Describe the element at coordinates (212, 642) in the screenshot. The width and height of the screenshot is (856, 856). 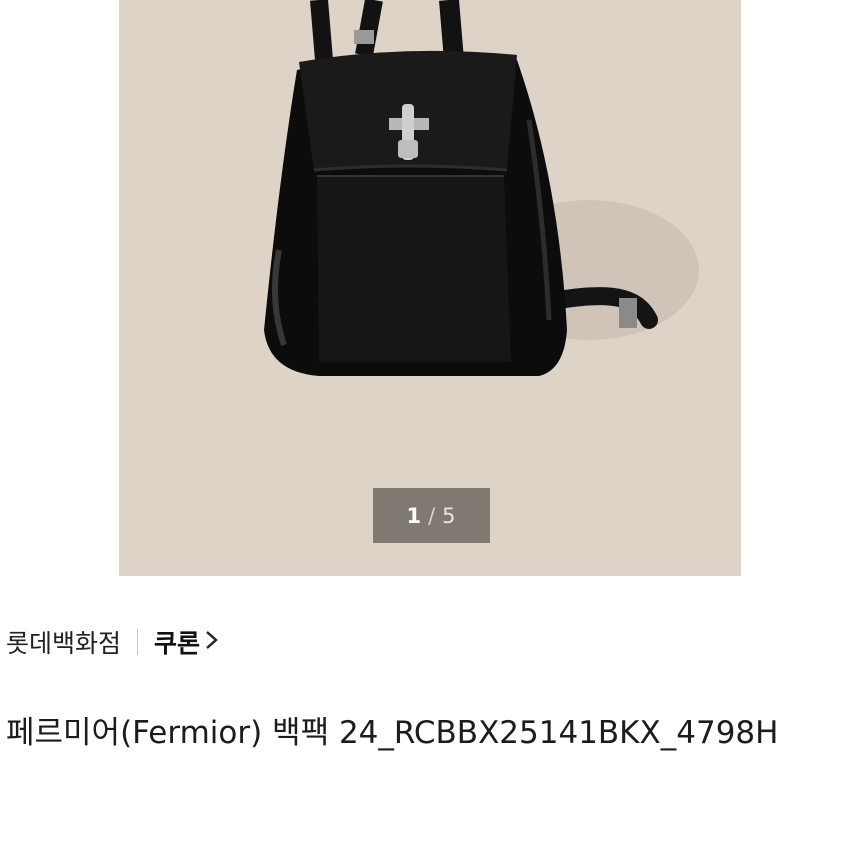
I see `chevron-right-icon` at that location.